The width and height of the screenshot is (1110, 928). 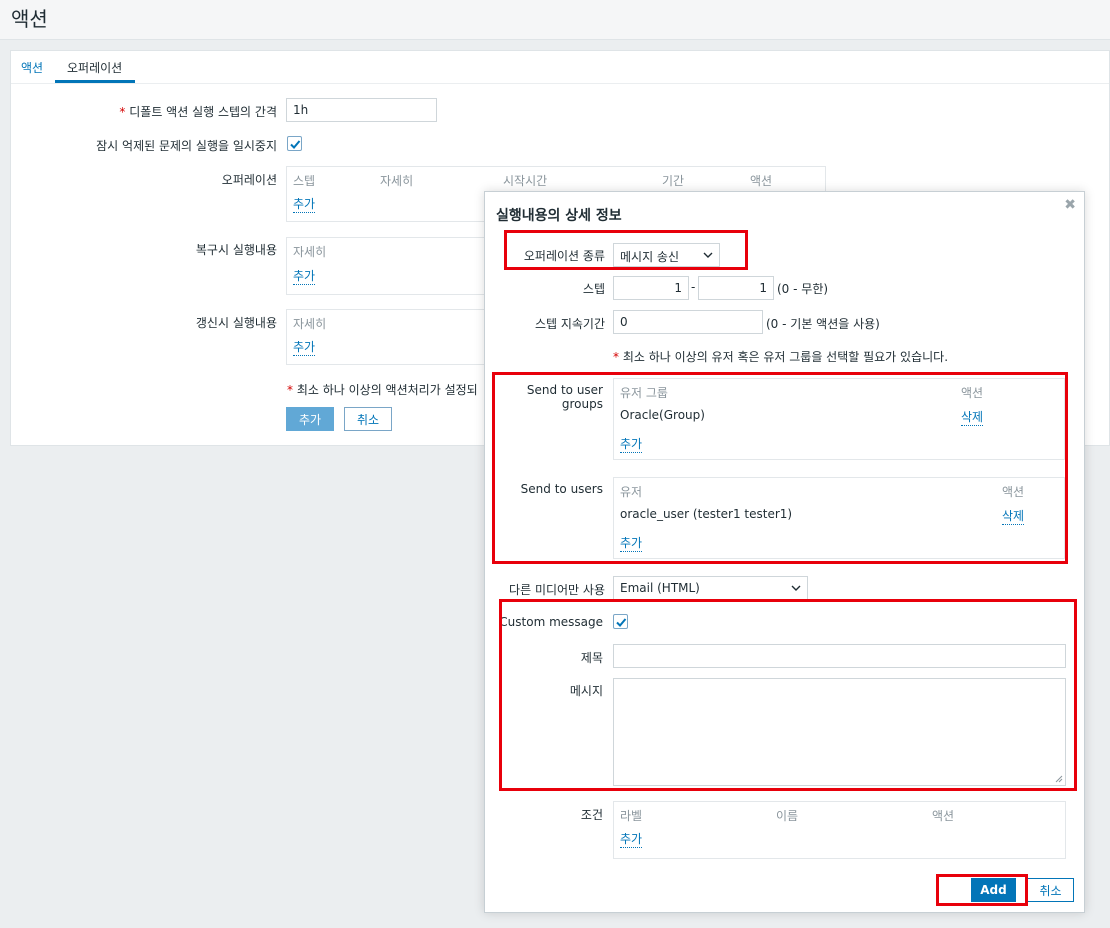 I want to click on conditions-col-action: 액션, so click(x=943, y=816).